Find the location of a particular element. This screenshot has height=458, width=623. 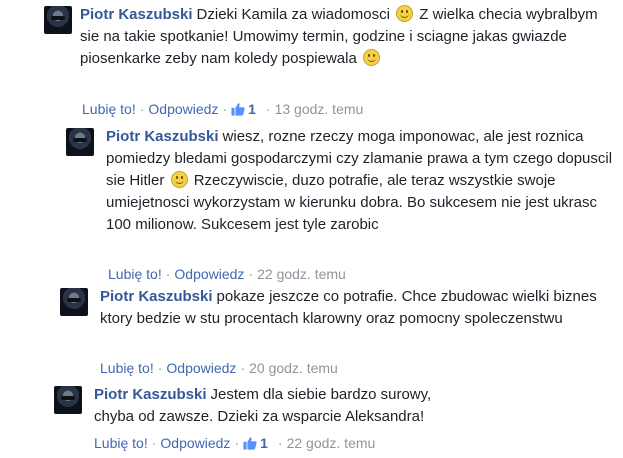

comment-text: Dzieki Kamila za wiadomosci is located at coordinates (293, 14).